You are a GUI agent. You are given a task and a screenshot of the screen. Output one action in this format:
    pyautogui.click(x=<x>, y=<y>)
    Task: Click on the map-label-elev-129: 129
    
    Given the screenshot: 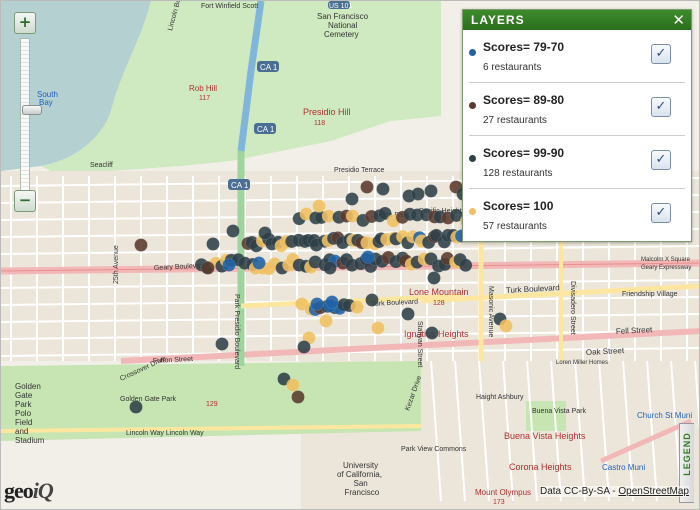 What is the action you would take?
    pyautogui.click(x=212, y=404)
    